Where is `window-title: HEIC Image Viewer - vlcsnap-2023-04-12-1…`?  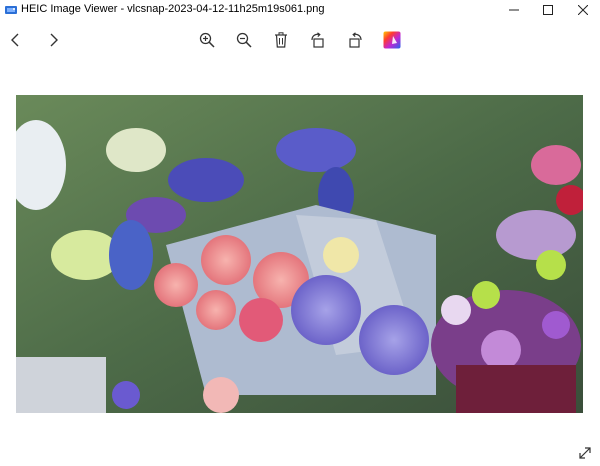 window-title: HEIC Image Viewer - vlcsnap-2023-04-12-1… is located at coordinates (173, 9).